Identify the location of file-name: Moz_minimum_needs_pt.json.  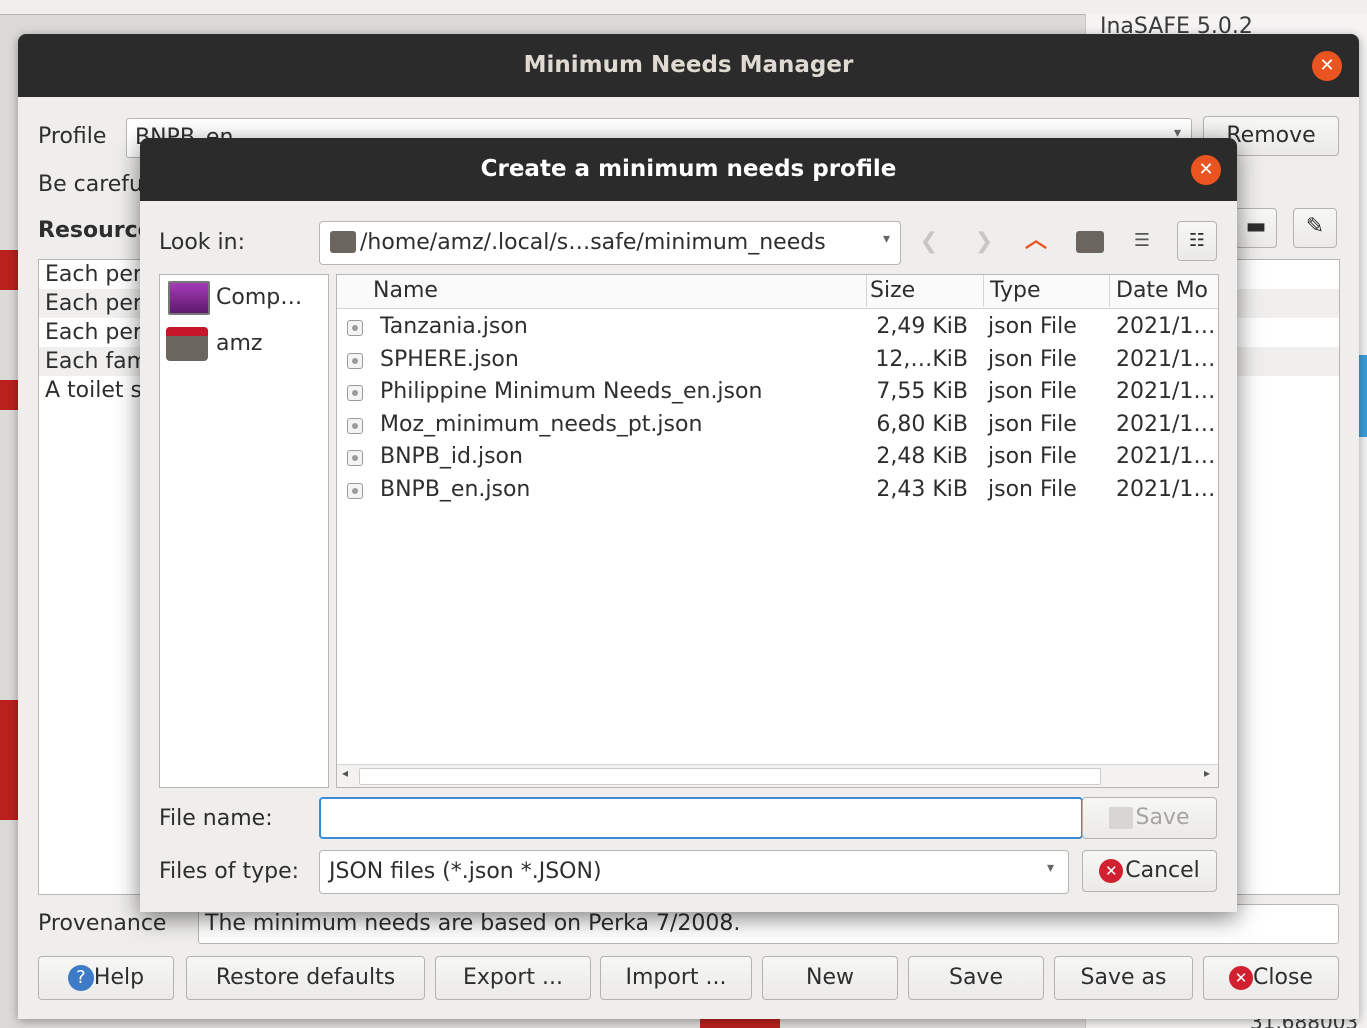
(541, 424).